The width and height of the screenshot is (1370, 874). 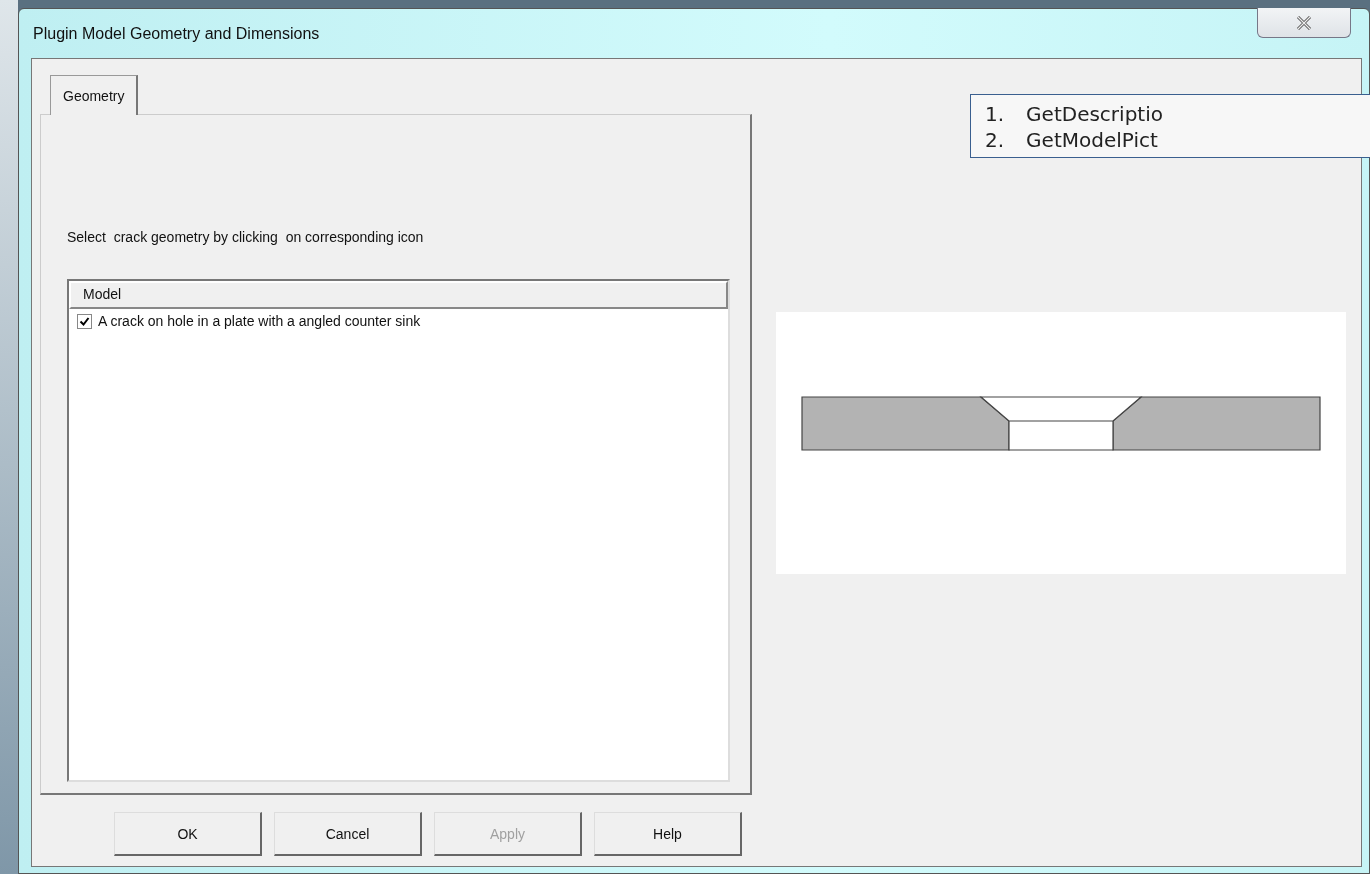 What do you see at coordinates (398, 295) in the screenshot?
I see `column-header: Model` at bounding box center [398, 295].